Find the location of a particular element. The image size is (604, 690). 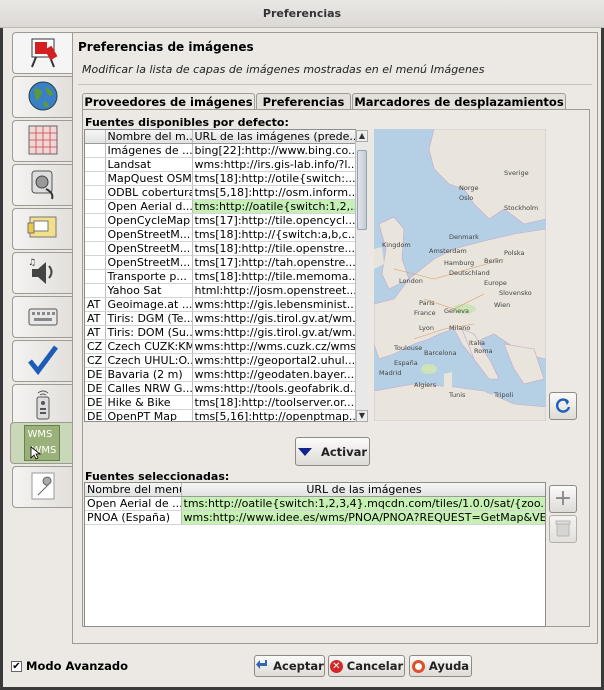

delete-source-button is located at coordinates (563, 529).